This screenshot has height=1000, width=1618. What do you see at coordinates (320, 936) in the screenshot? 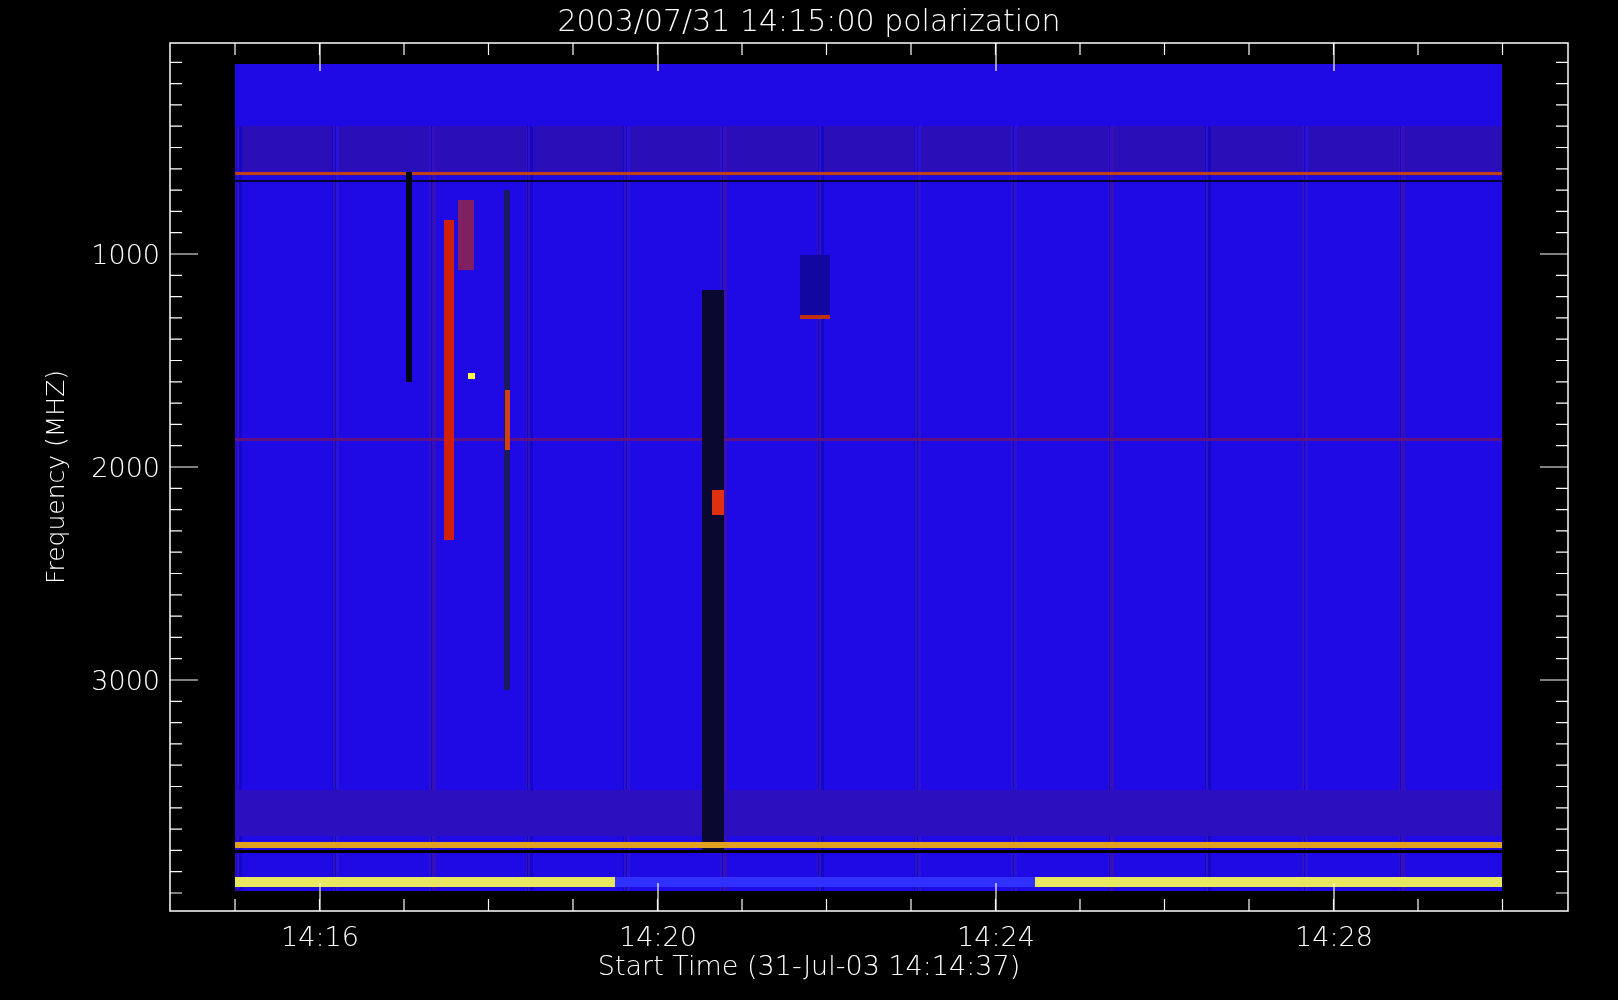
I see `axis-tick-label: 14:16` at bounding box center [320, 936].